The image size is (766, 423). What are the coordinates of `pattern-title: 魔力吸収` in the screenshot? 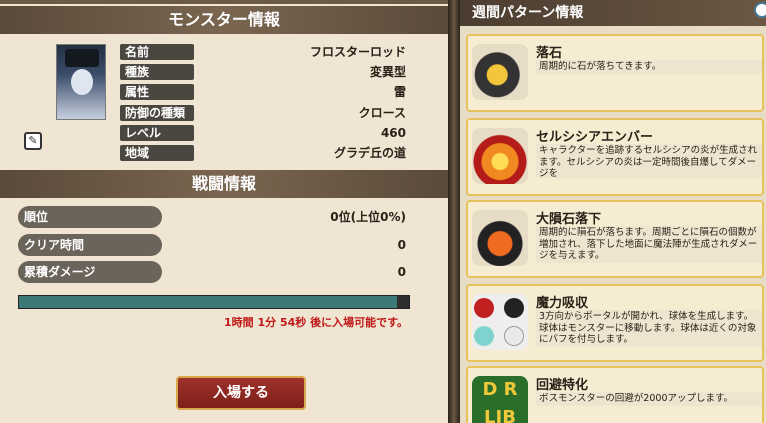 It's located at (562, 303).